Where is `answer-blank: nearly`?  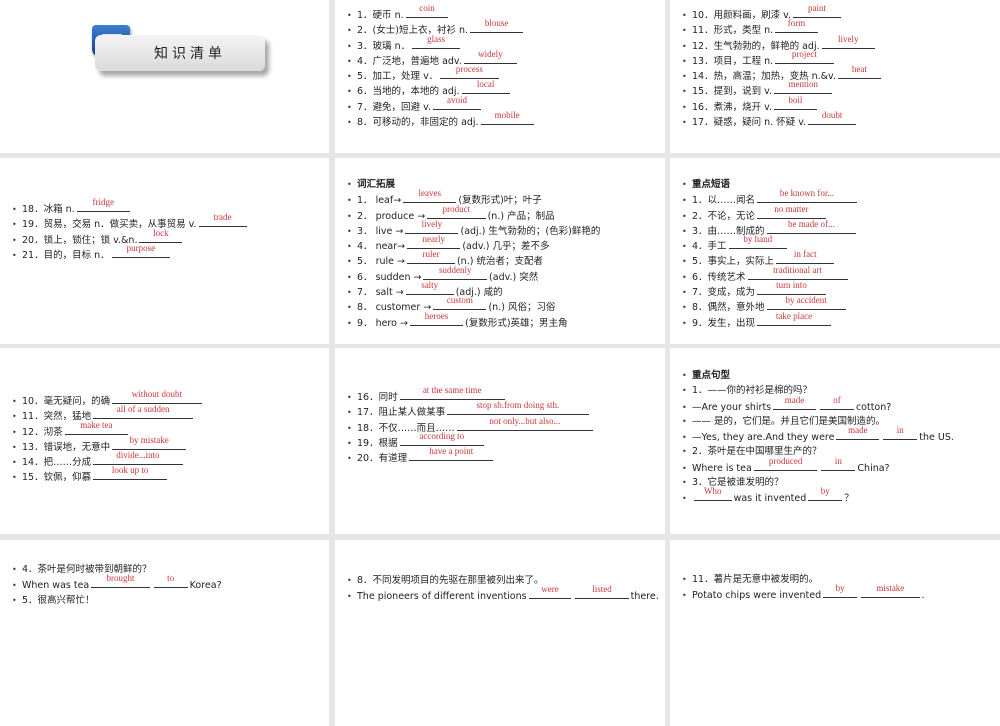
answer-blank: nearly is located at coordinates (434, 242).